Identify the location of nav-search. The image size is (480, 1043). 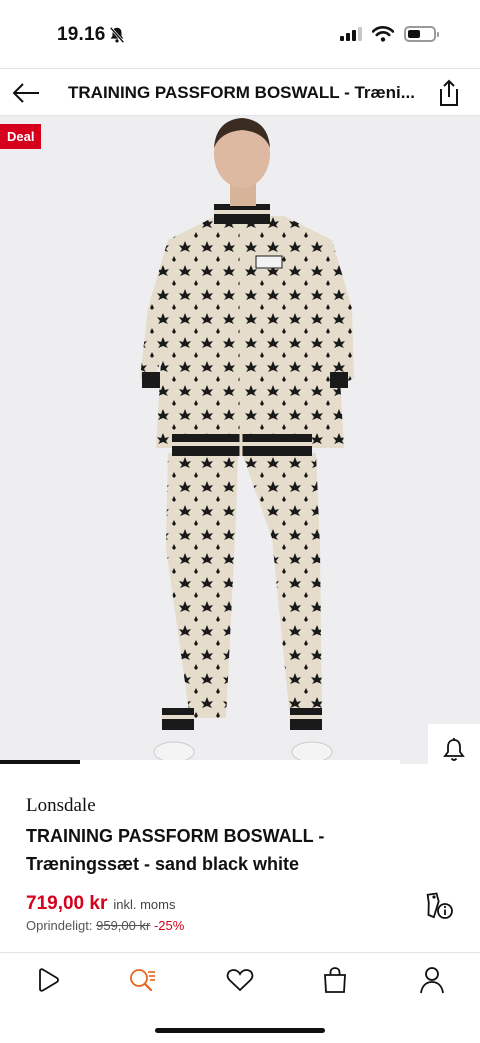
(143, 980).